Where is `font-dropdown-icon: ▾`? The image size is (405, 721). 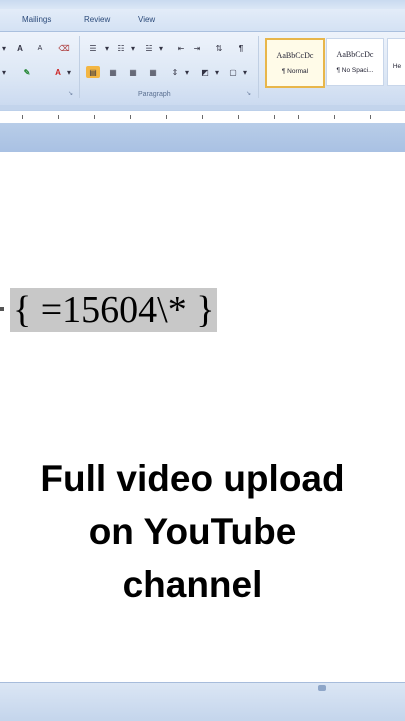
font-dropdown-icon: ▾ is located at coordinates (4, 72).